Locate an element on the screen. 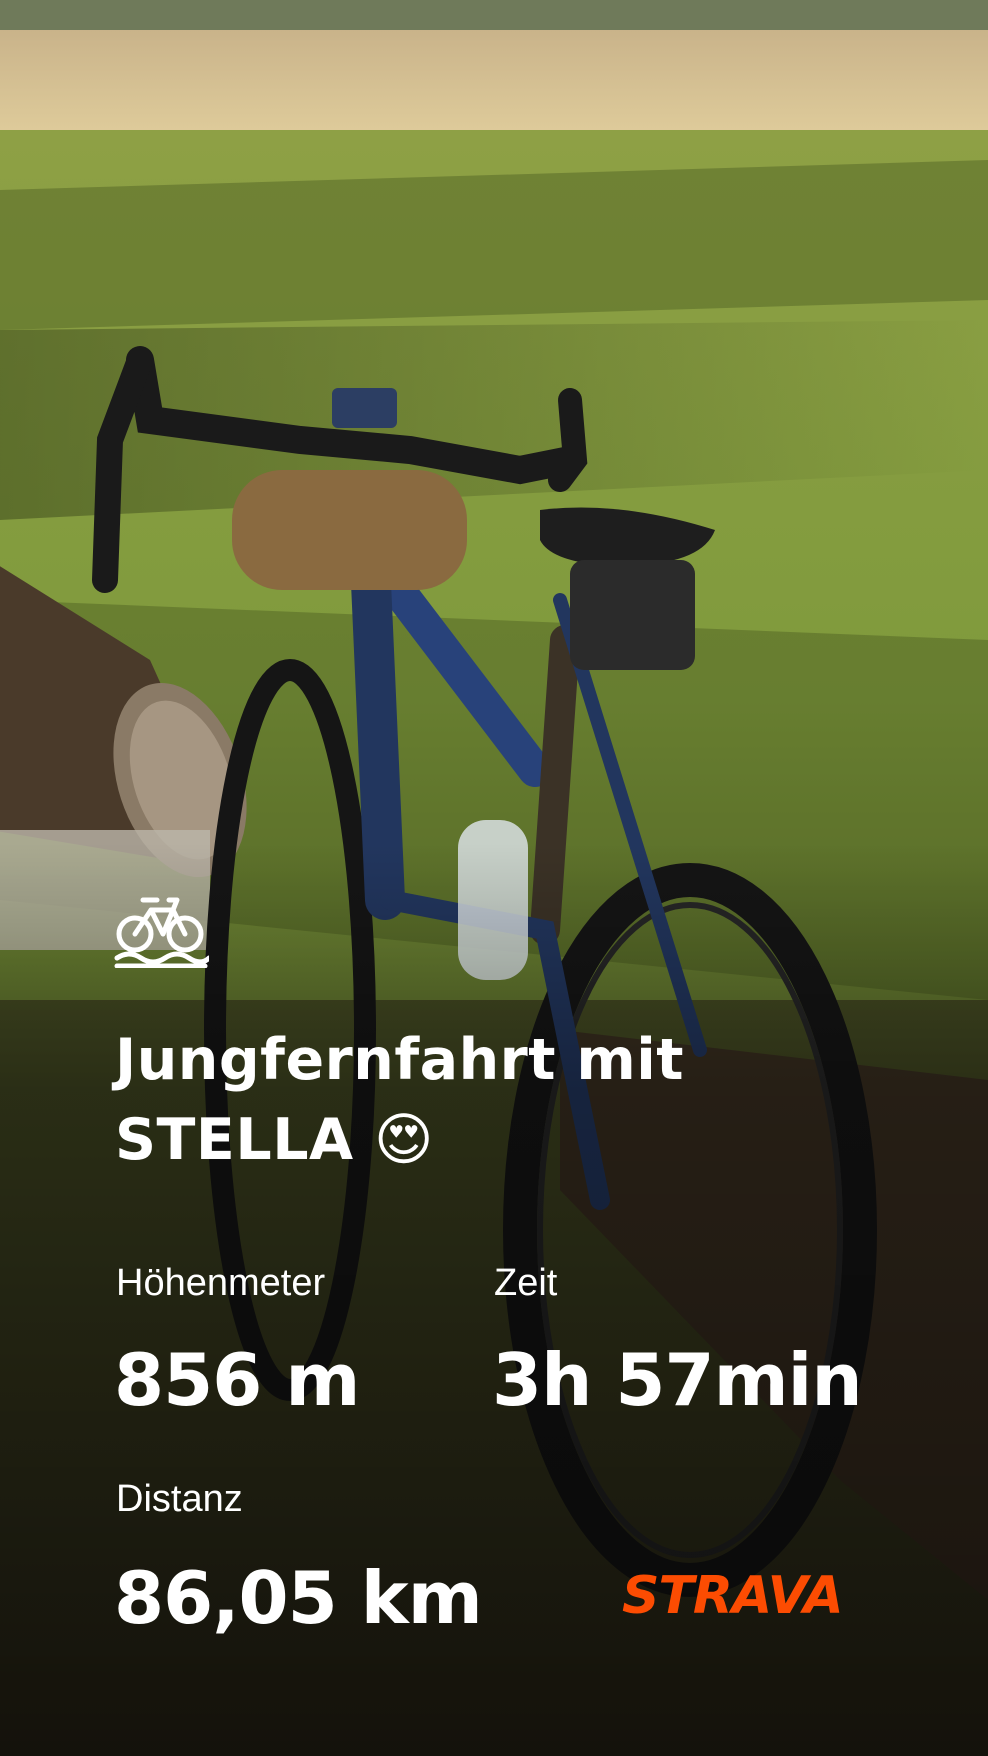 This screenshot has height=1756, width=988. strava-logo: STRAVA is located at coordinates (733, 1596).